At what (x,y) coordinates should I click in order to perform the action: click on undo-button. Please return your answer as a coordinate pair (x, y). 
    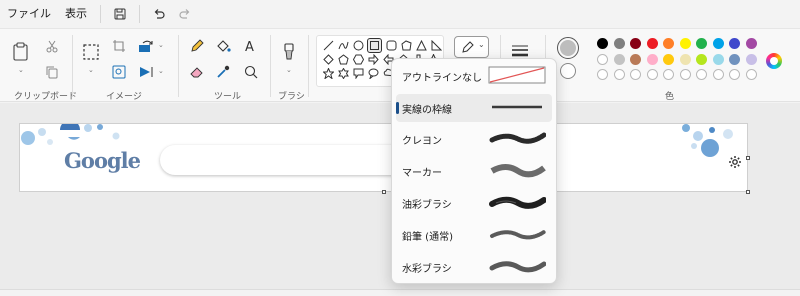
    Looking at the image, I should click on (159, 14).